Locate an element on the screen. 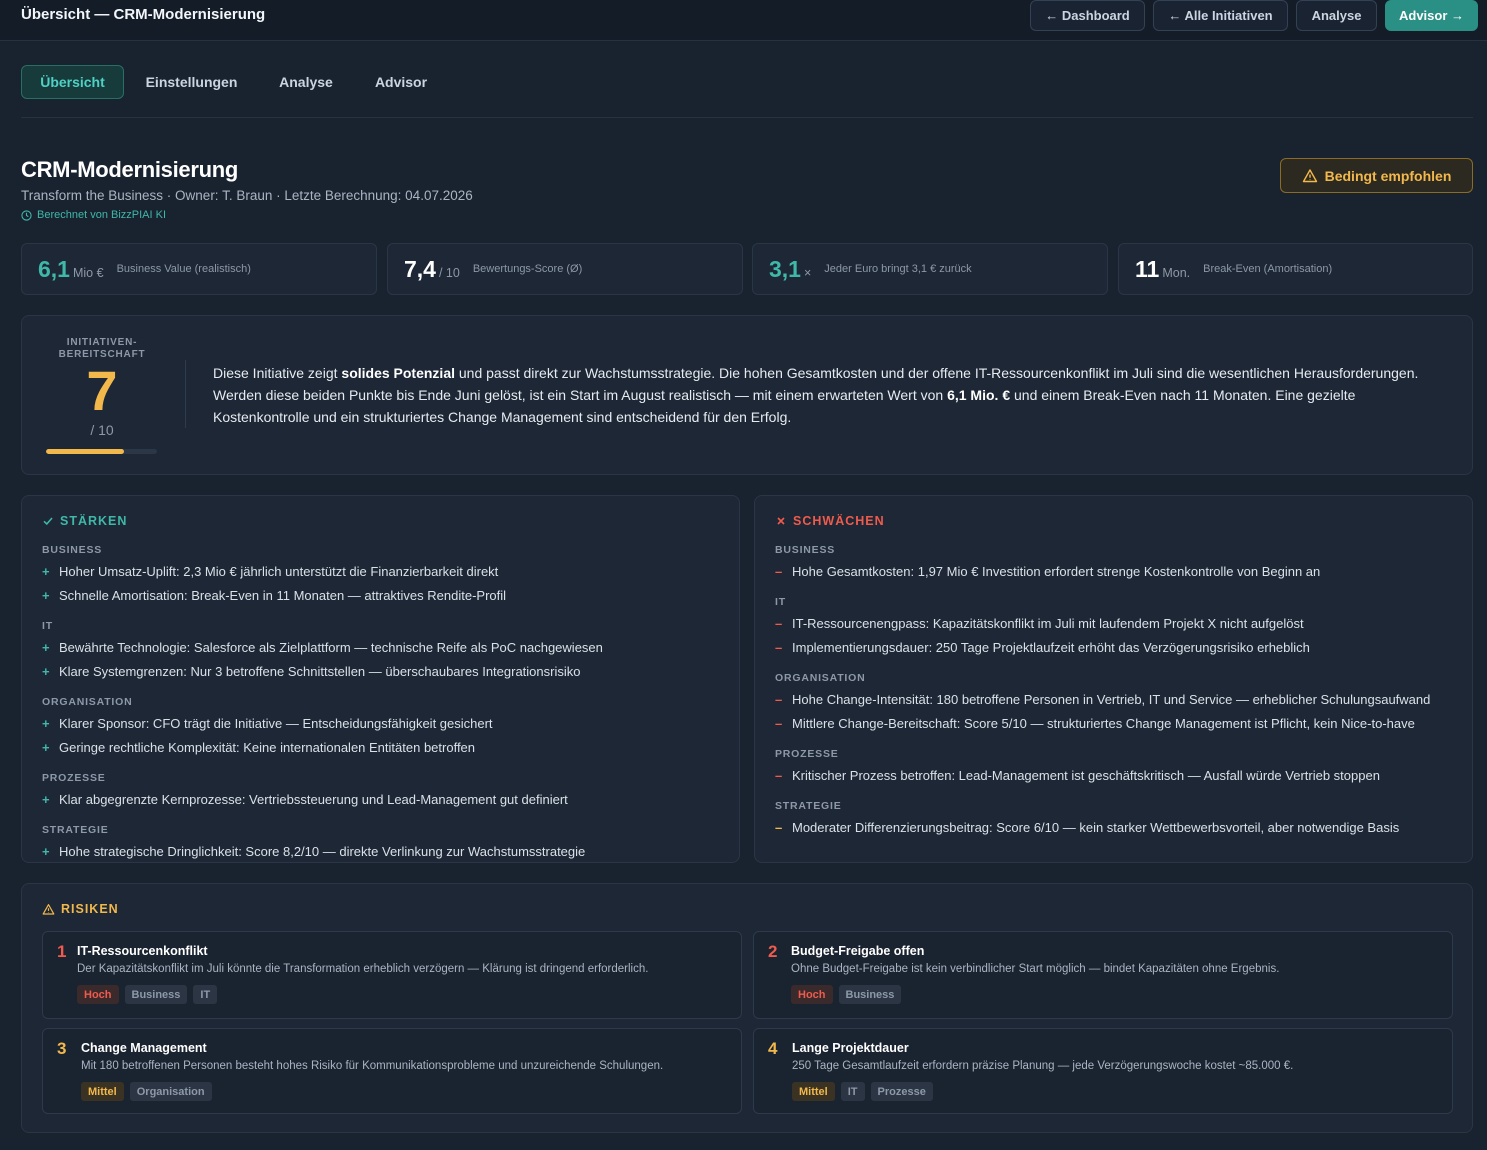 The width and height of the screenshot is (1487, 1150). strengths-title: STÄRKEN is located at coordinates (84, 521).